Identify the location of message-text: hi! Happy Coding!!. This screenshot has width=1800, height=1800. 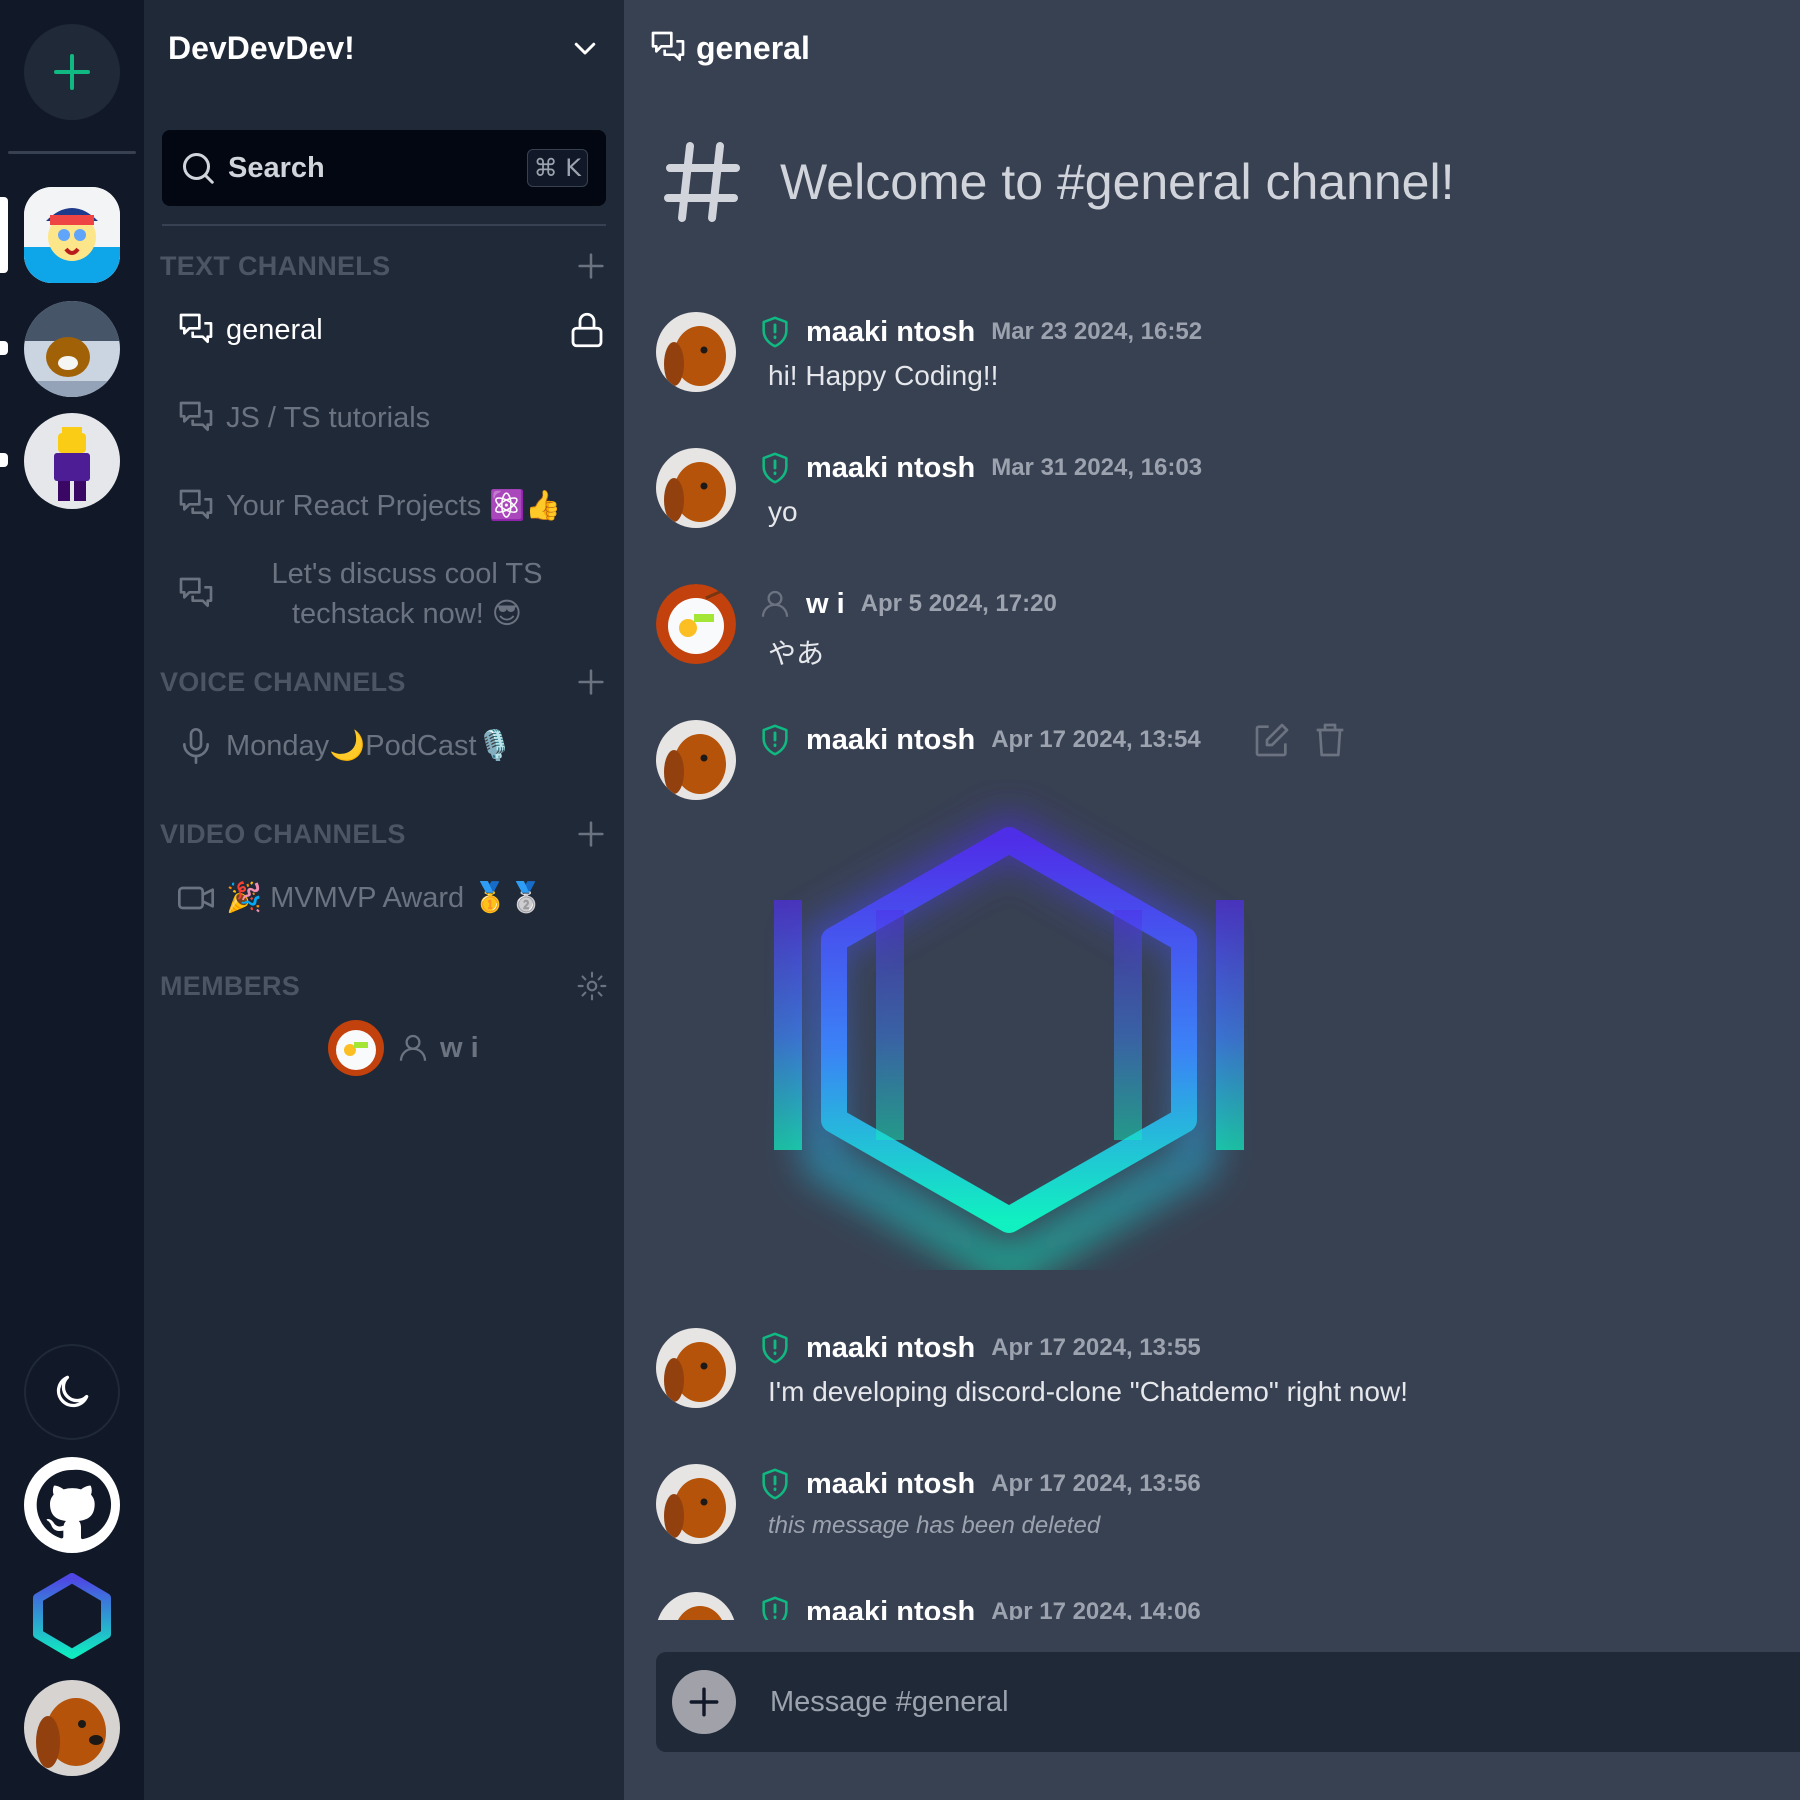
(883, 375).